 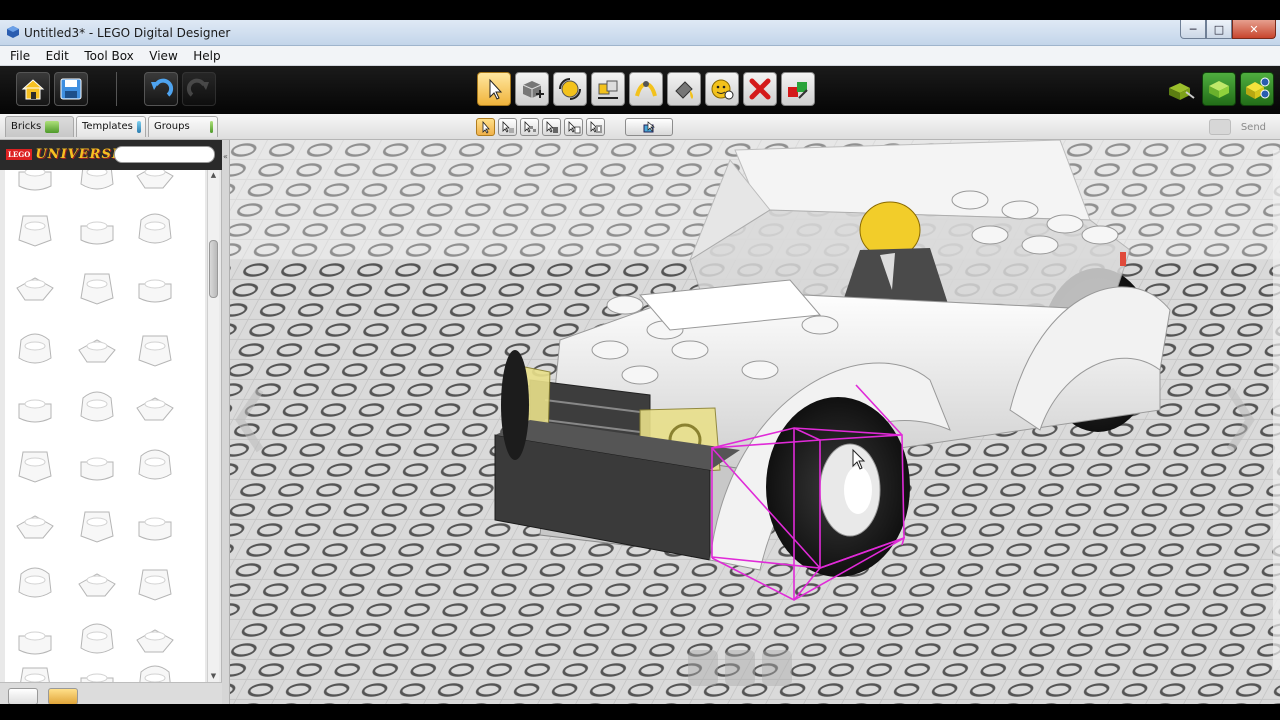 What do you see at coordinates (108, 54) in the screenshot?
I see `menu-toolbox: Tool Box` at bounding box center [108, 54].